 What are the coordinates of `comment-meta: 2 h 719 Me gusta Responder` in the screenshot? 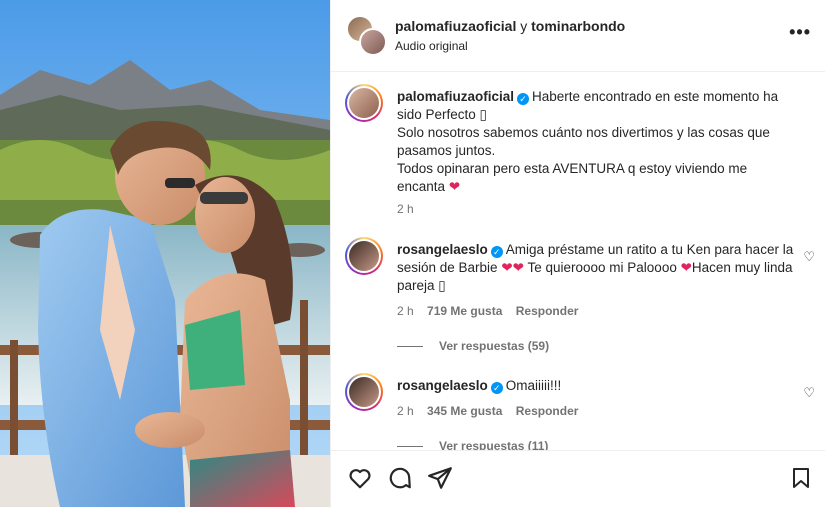 It's located at (487, 311).